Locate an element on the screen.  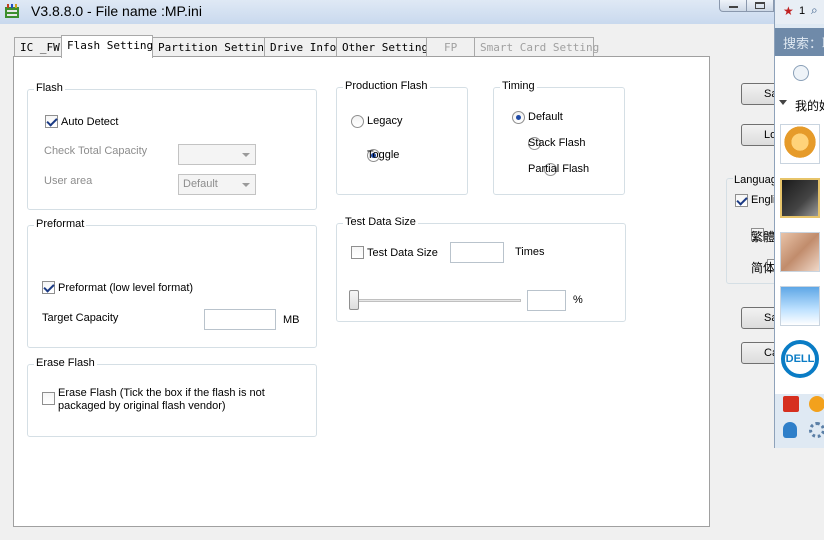
lang-simplified-label: 简体 is located at coordinates (763, 268).